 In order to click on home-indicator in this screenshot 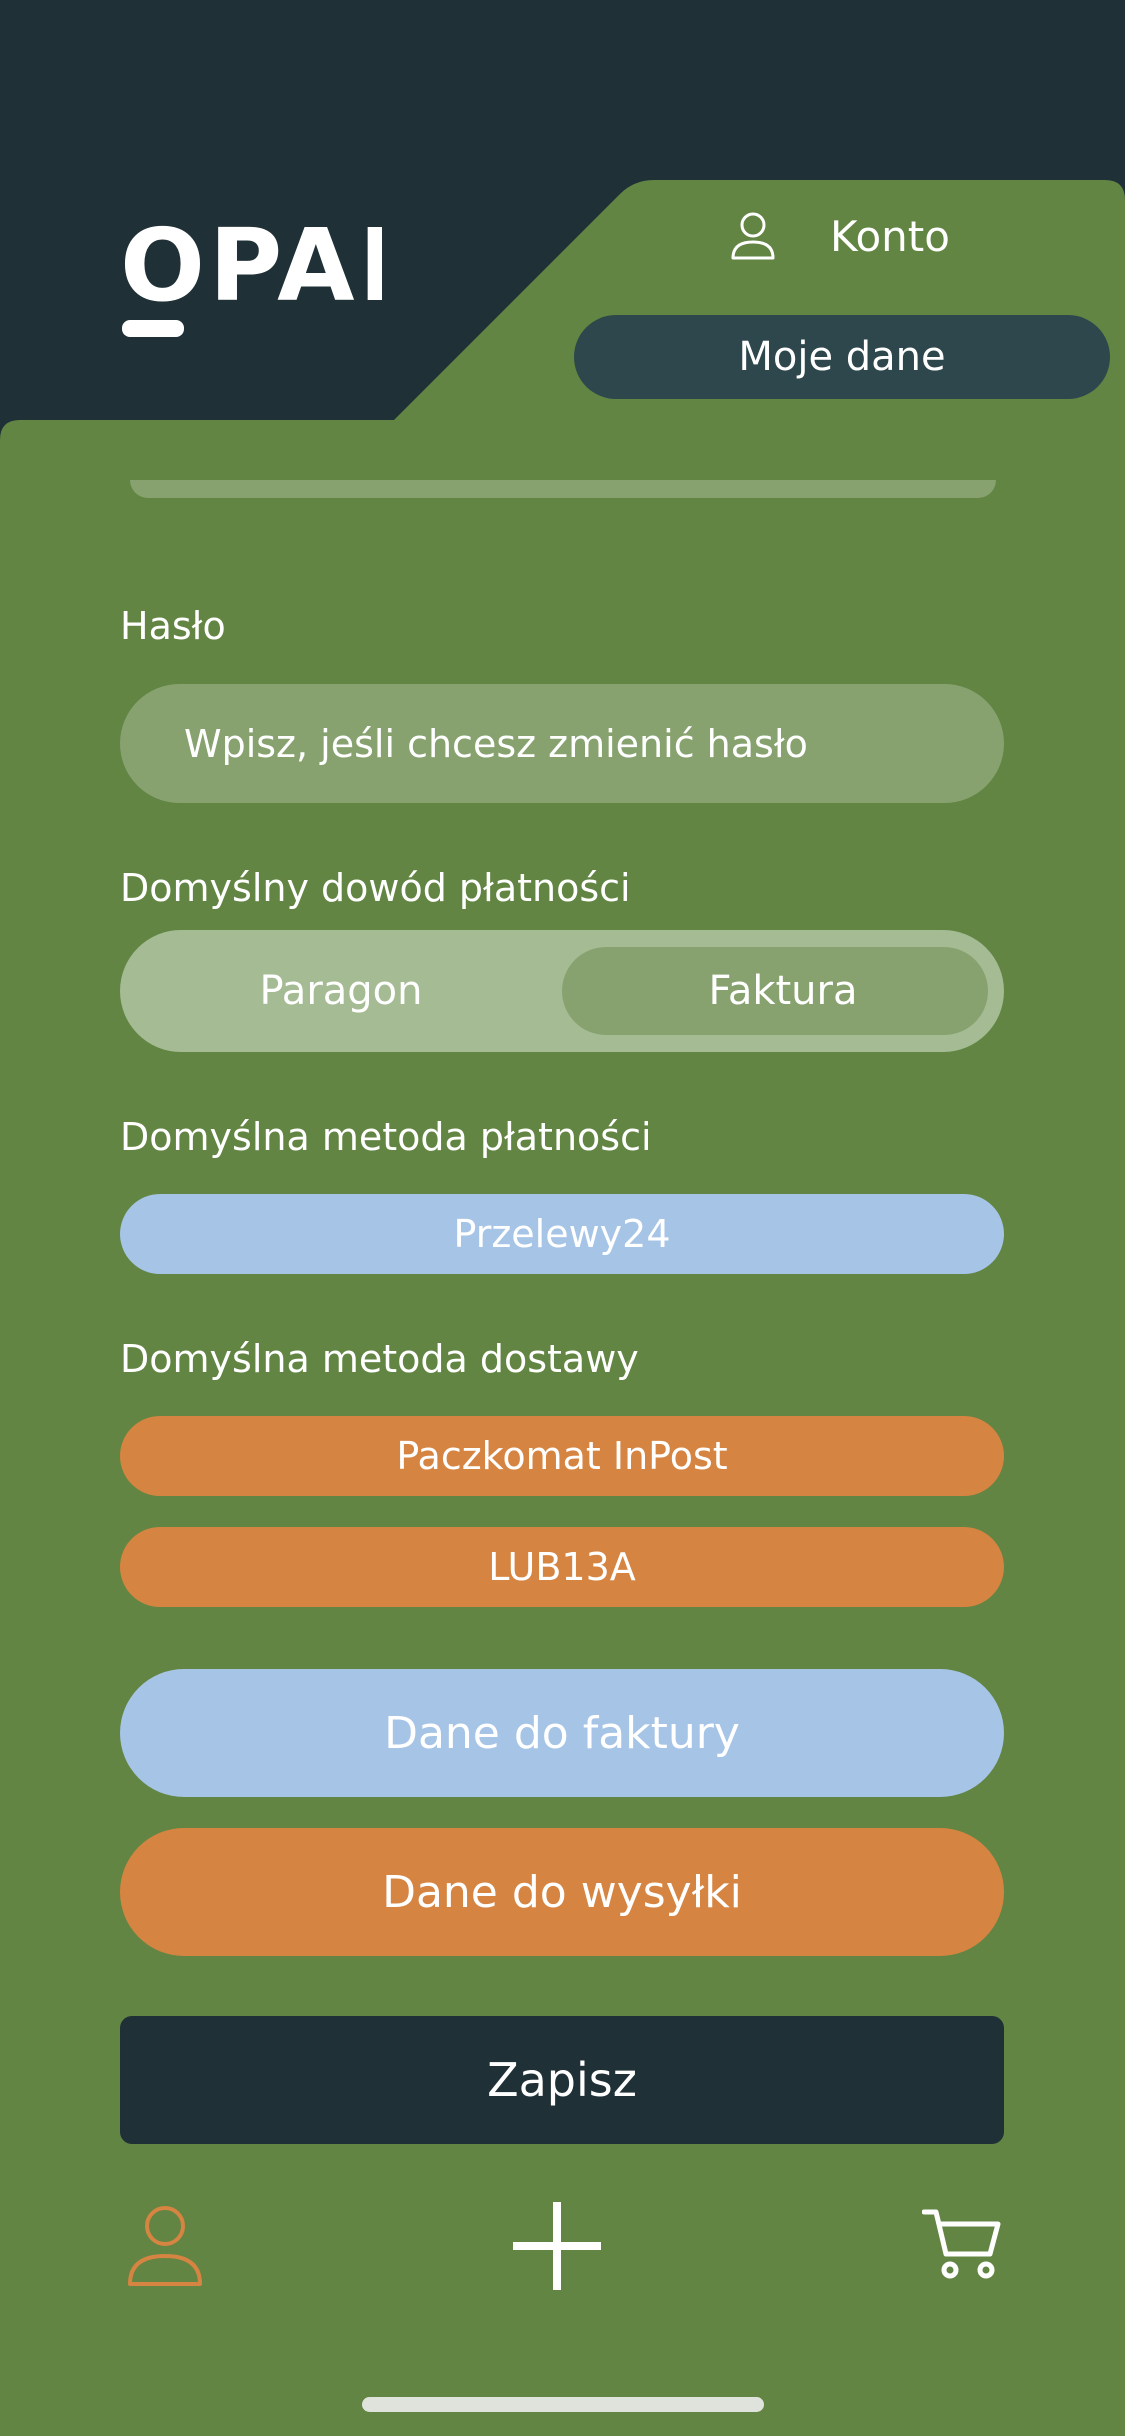, I will do `click(563, 2404)`.